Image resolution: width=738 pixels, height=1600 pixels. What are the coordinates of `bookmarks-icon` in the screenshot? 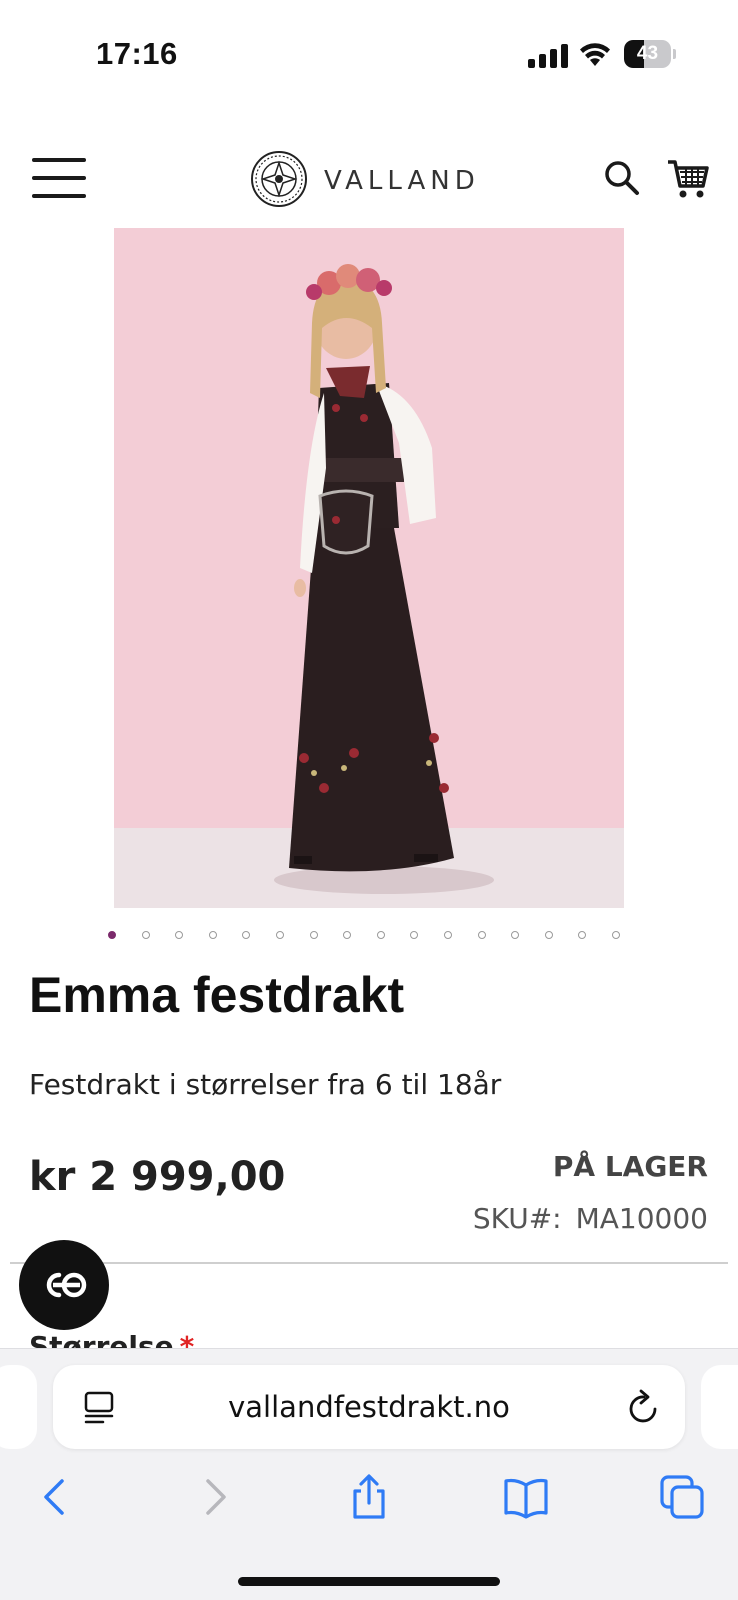 It's located at (526, 1497).